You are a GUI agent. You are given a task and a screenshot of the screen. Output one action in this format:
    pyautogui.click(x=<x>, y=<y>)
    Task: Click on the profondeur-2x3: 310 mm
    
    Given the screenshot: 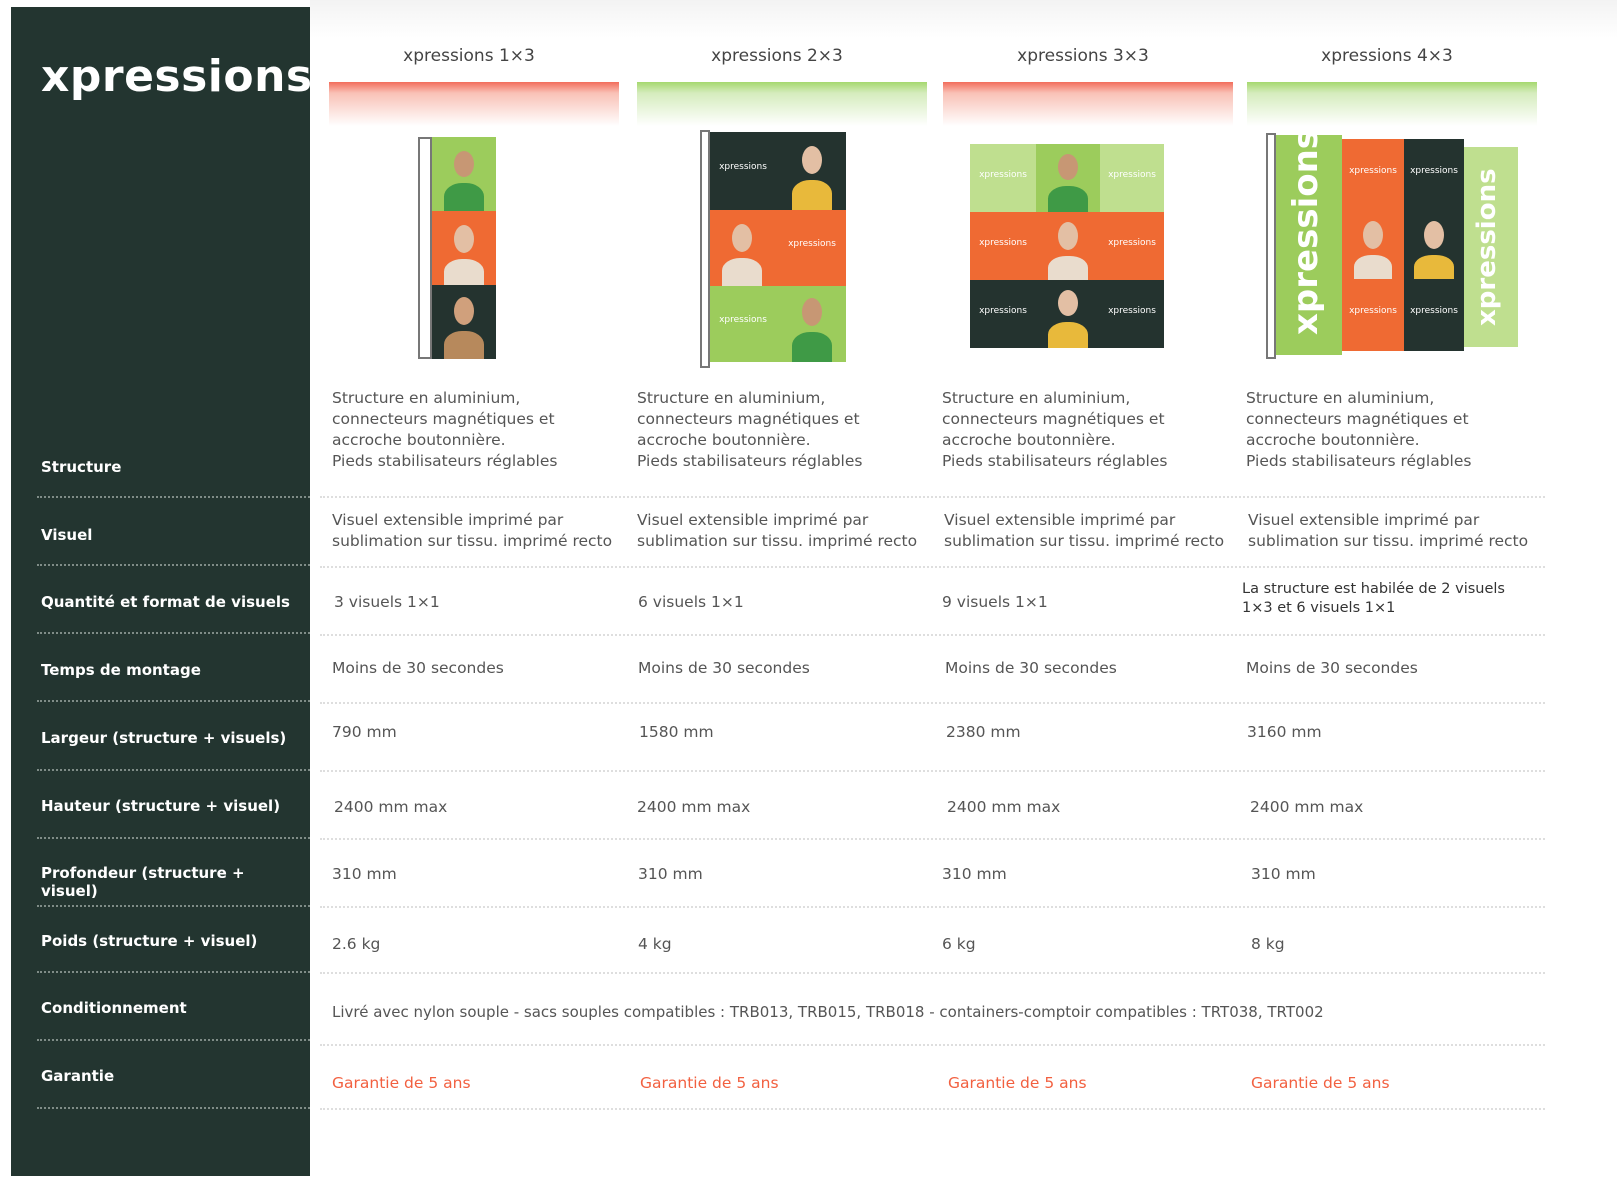 What is the action you would take?
    pyautogui.click(x=670, y=874)
    